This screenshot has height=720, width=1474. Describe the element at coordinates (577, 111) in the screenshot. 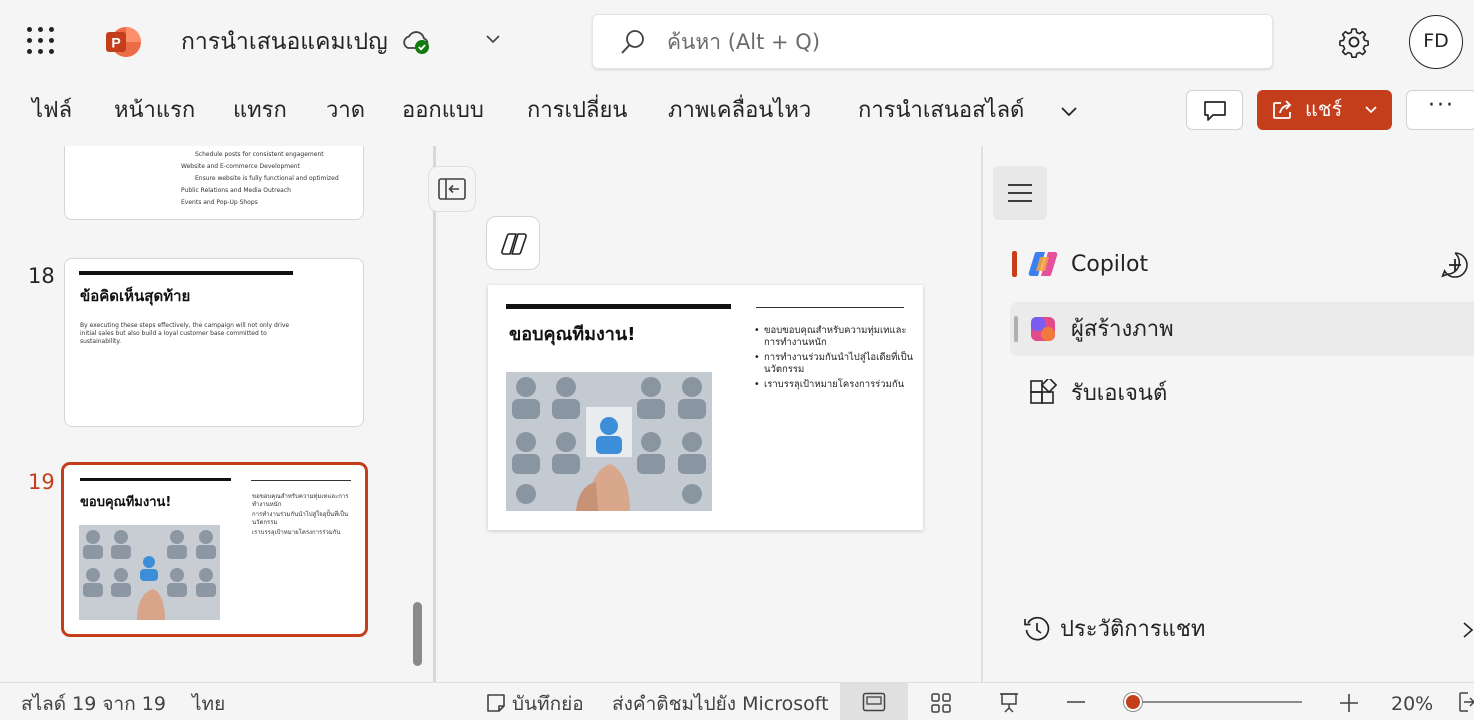

I see `tab-transitions: การเปลี่ยน` at that location.